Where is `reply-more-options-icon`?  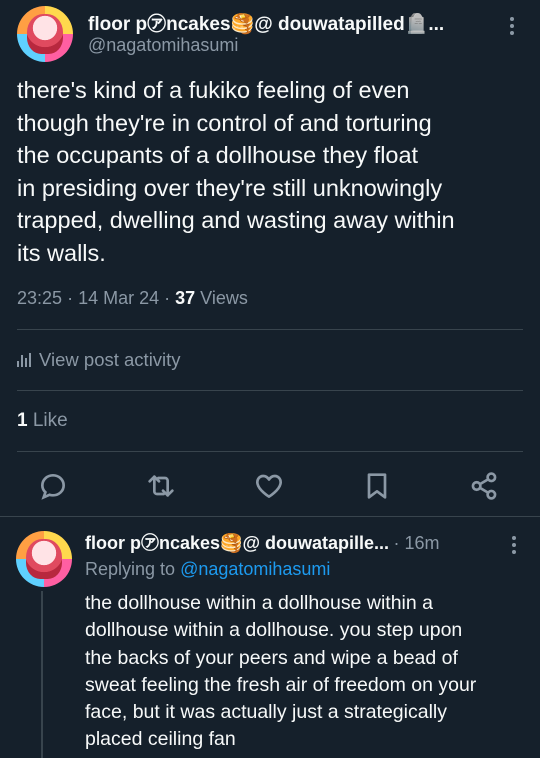
reply-more-options-icon is located at coordinates (514, 545).